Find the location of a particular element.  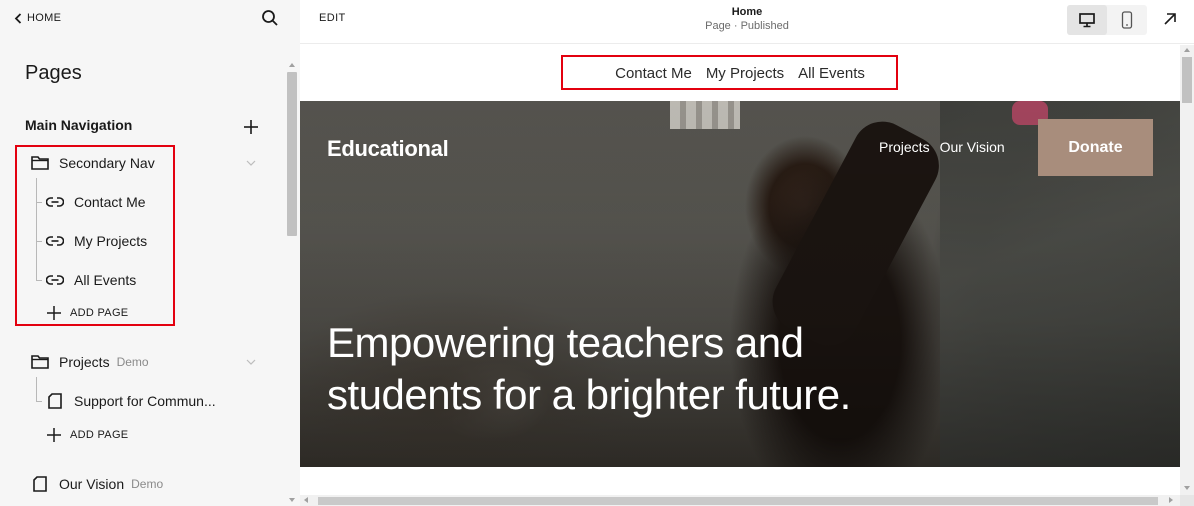

donate-button: Donate is located at coordinates (1095, 147).